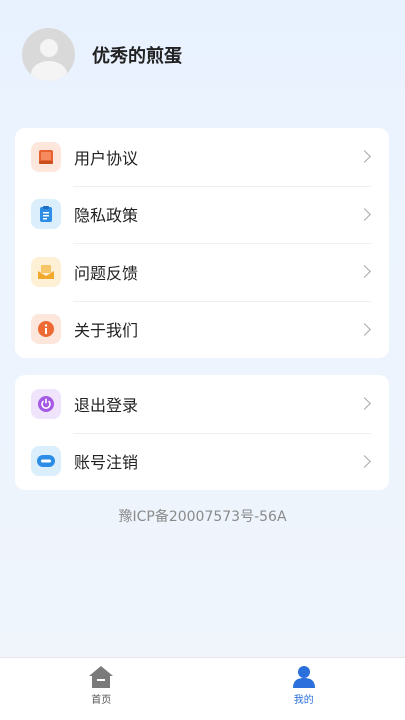 The image size is (405, 720). What do you see at coordinates (101, 677) in the screenshot?
I see `home-icon` at bounding box center [101, 677].